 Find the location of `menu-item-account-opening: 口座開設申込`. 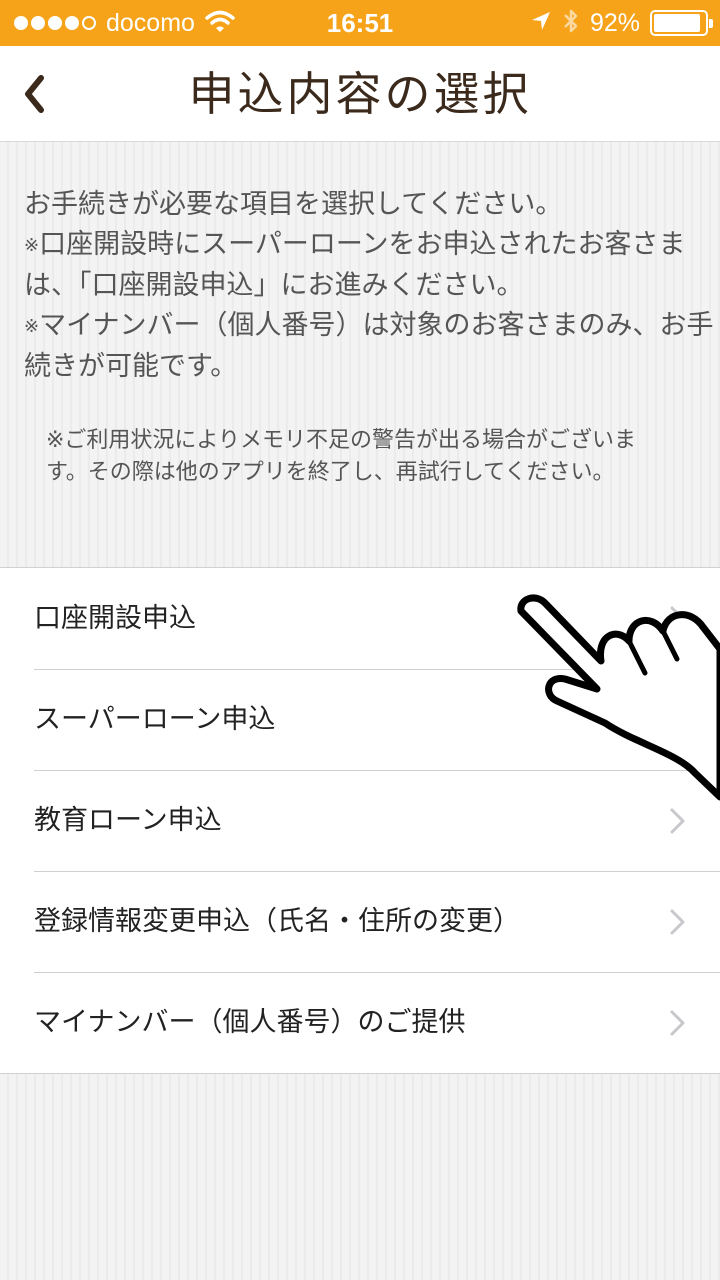

menu-item-account-opening: 口座開設申込 is located at coordinates (360, 618).